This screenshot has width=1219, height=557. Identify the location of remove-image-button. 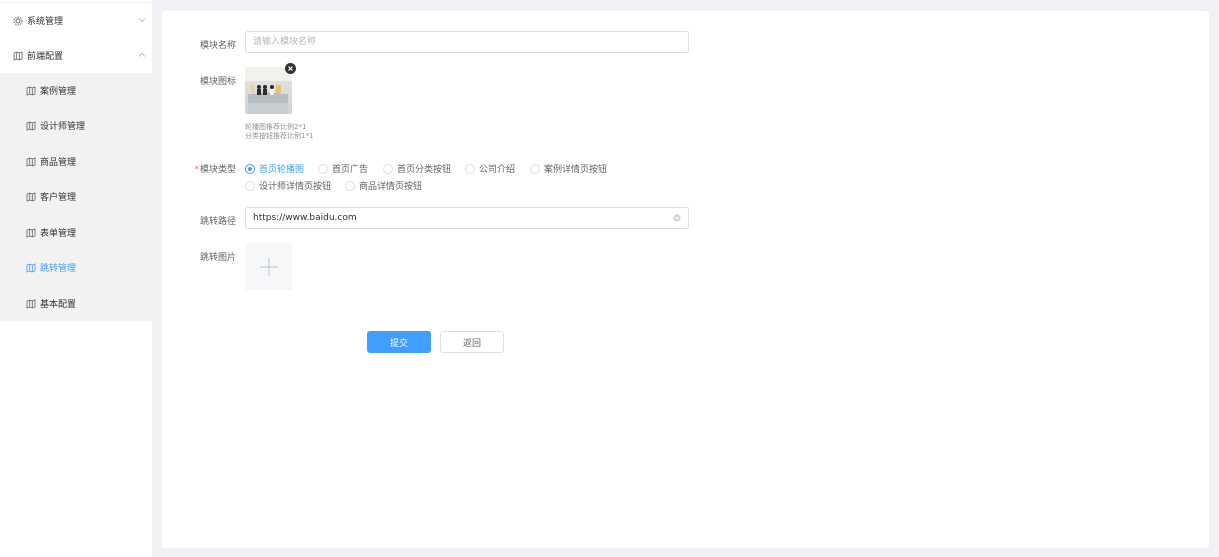
(290, 68).